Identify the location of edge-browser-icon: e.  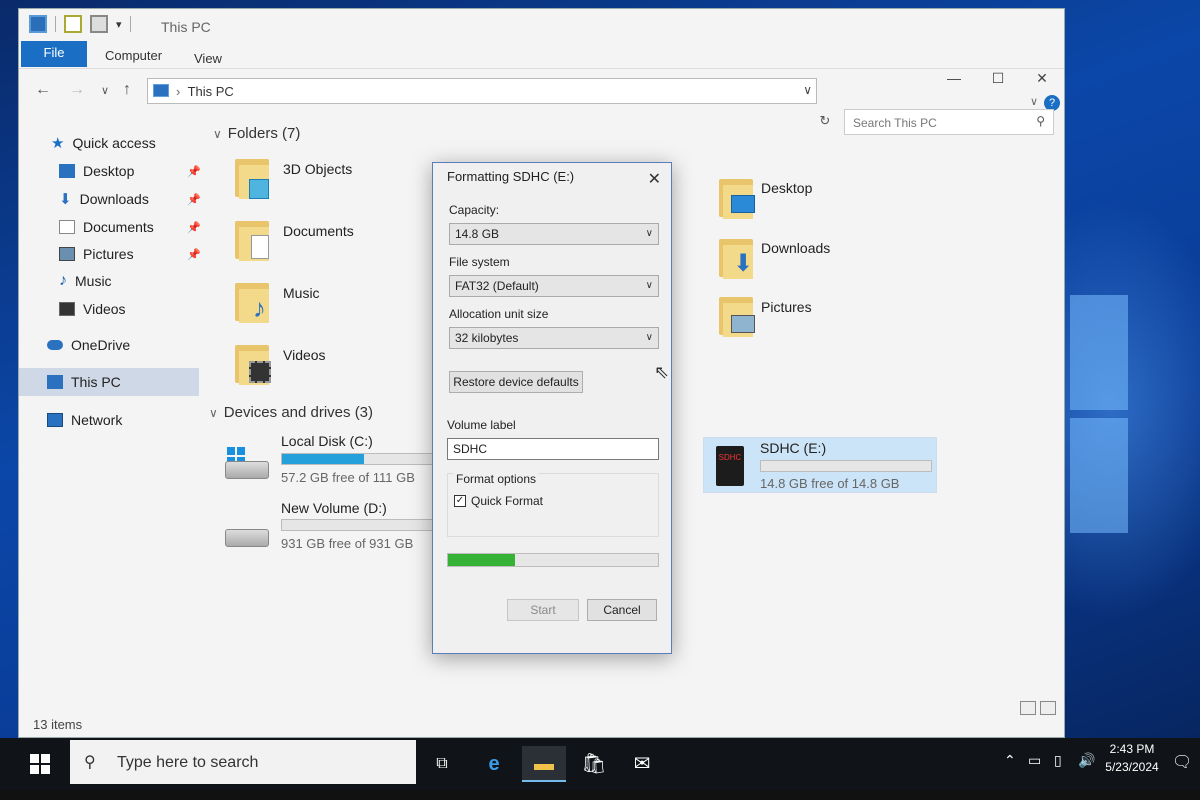
(494, 764).